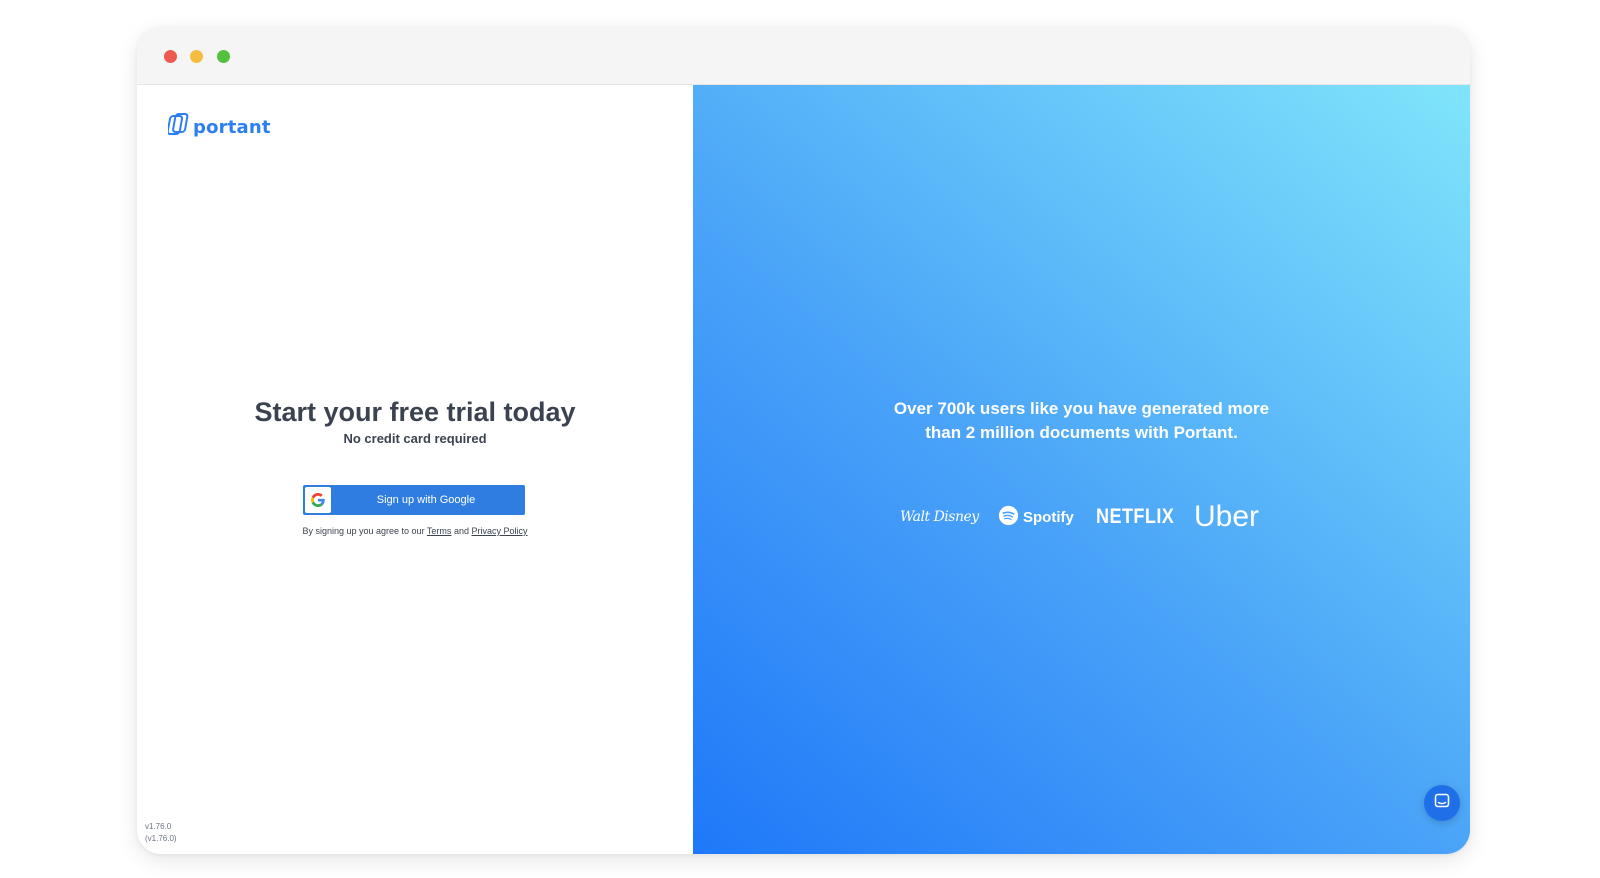 The width and height of the screenshot is (1600, 878). I want to click on google-icon, so click(318, 500).